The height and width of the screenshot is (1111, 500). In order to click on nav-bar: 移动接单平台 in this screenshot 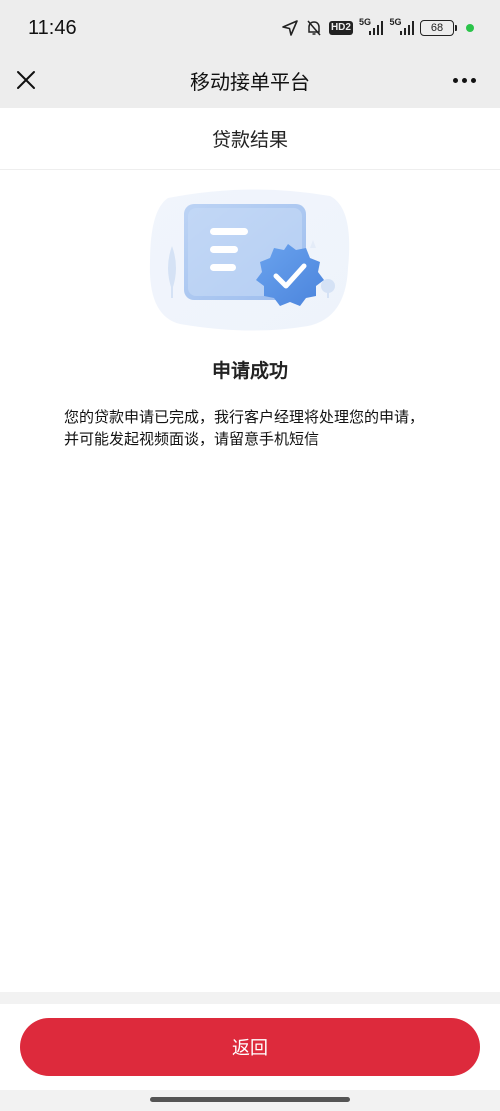, I will do `click(250, 82)`.